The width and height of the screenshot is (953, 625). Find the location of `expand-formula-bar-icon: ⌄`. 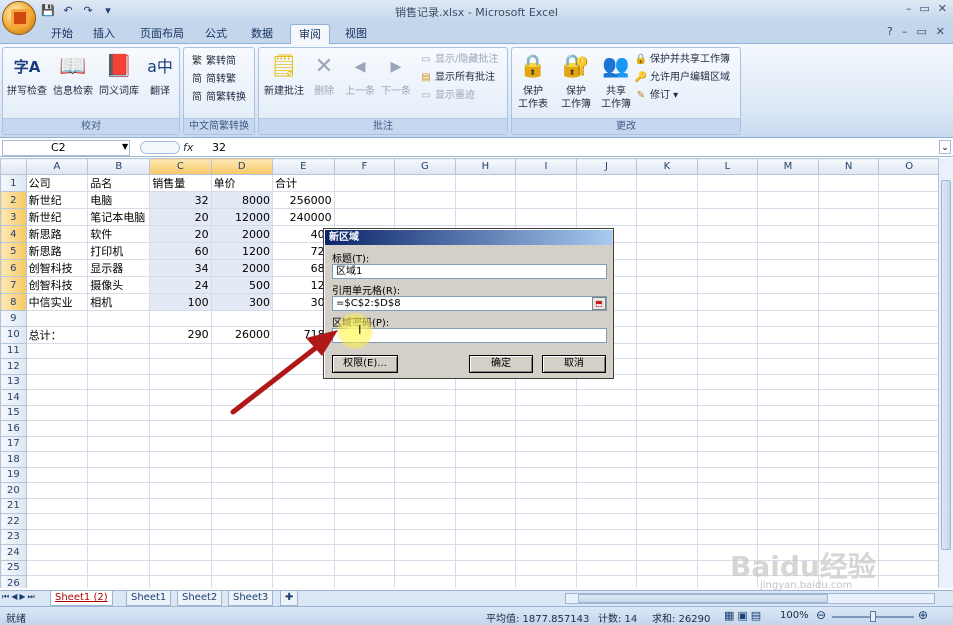

expand-formula-bar-icon: ⌄ is located at coordinates (945, 147).